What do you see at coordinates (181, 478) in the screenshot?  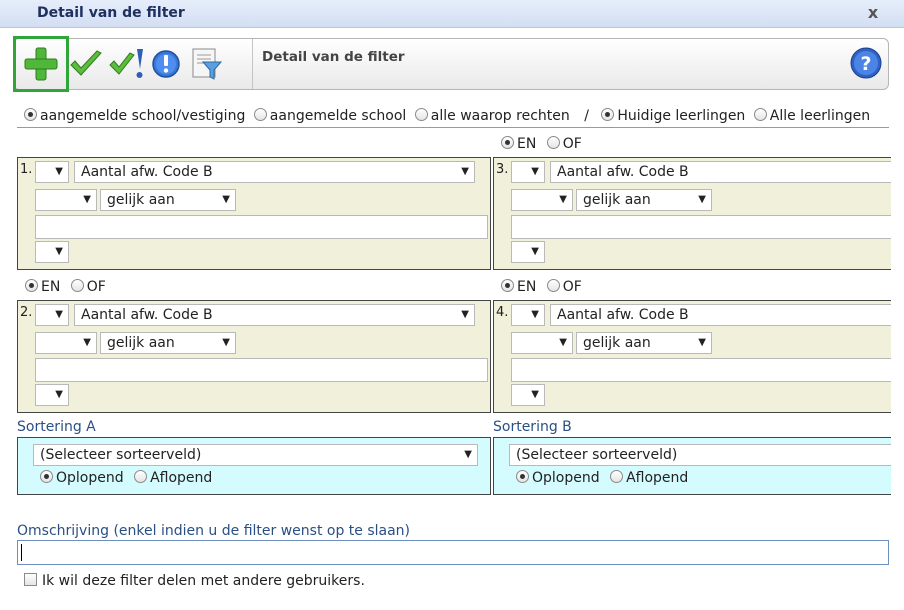 I see `sort-a-label-desc: Aflopend` at bounding box center [181, 478].